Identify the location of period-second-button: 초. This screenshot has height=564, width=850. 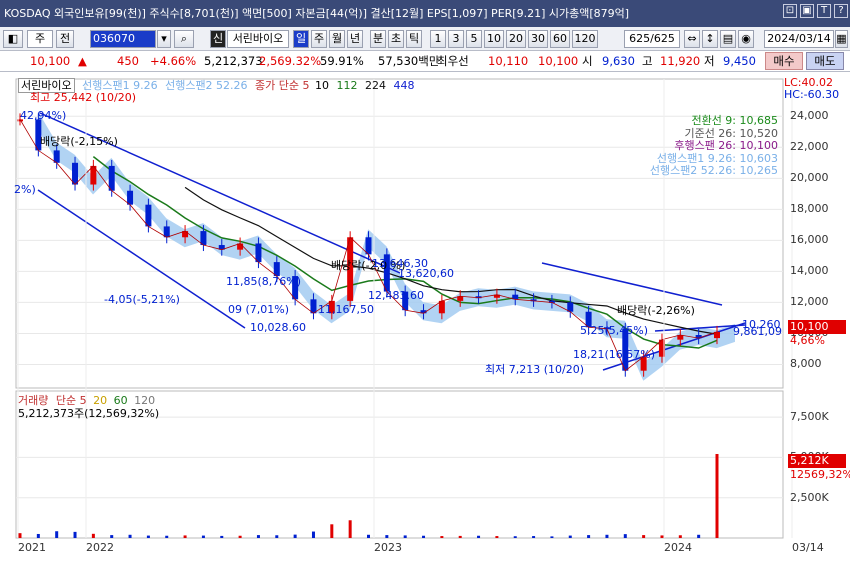
(396, 39).